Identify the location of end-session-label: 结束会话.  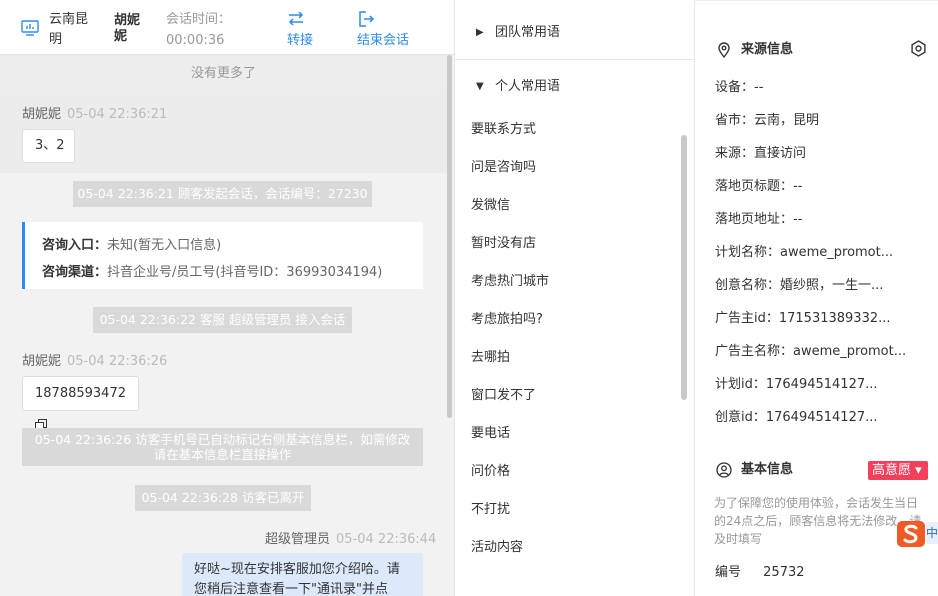
(383, 40).